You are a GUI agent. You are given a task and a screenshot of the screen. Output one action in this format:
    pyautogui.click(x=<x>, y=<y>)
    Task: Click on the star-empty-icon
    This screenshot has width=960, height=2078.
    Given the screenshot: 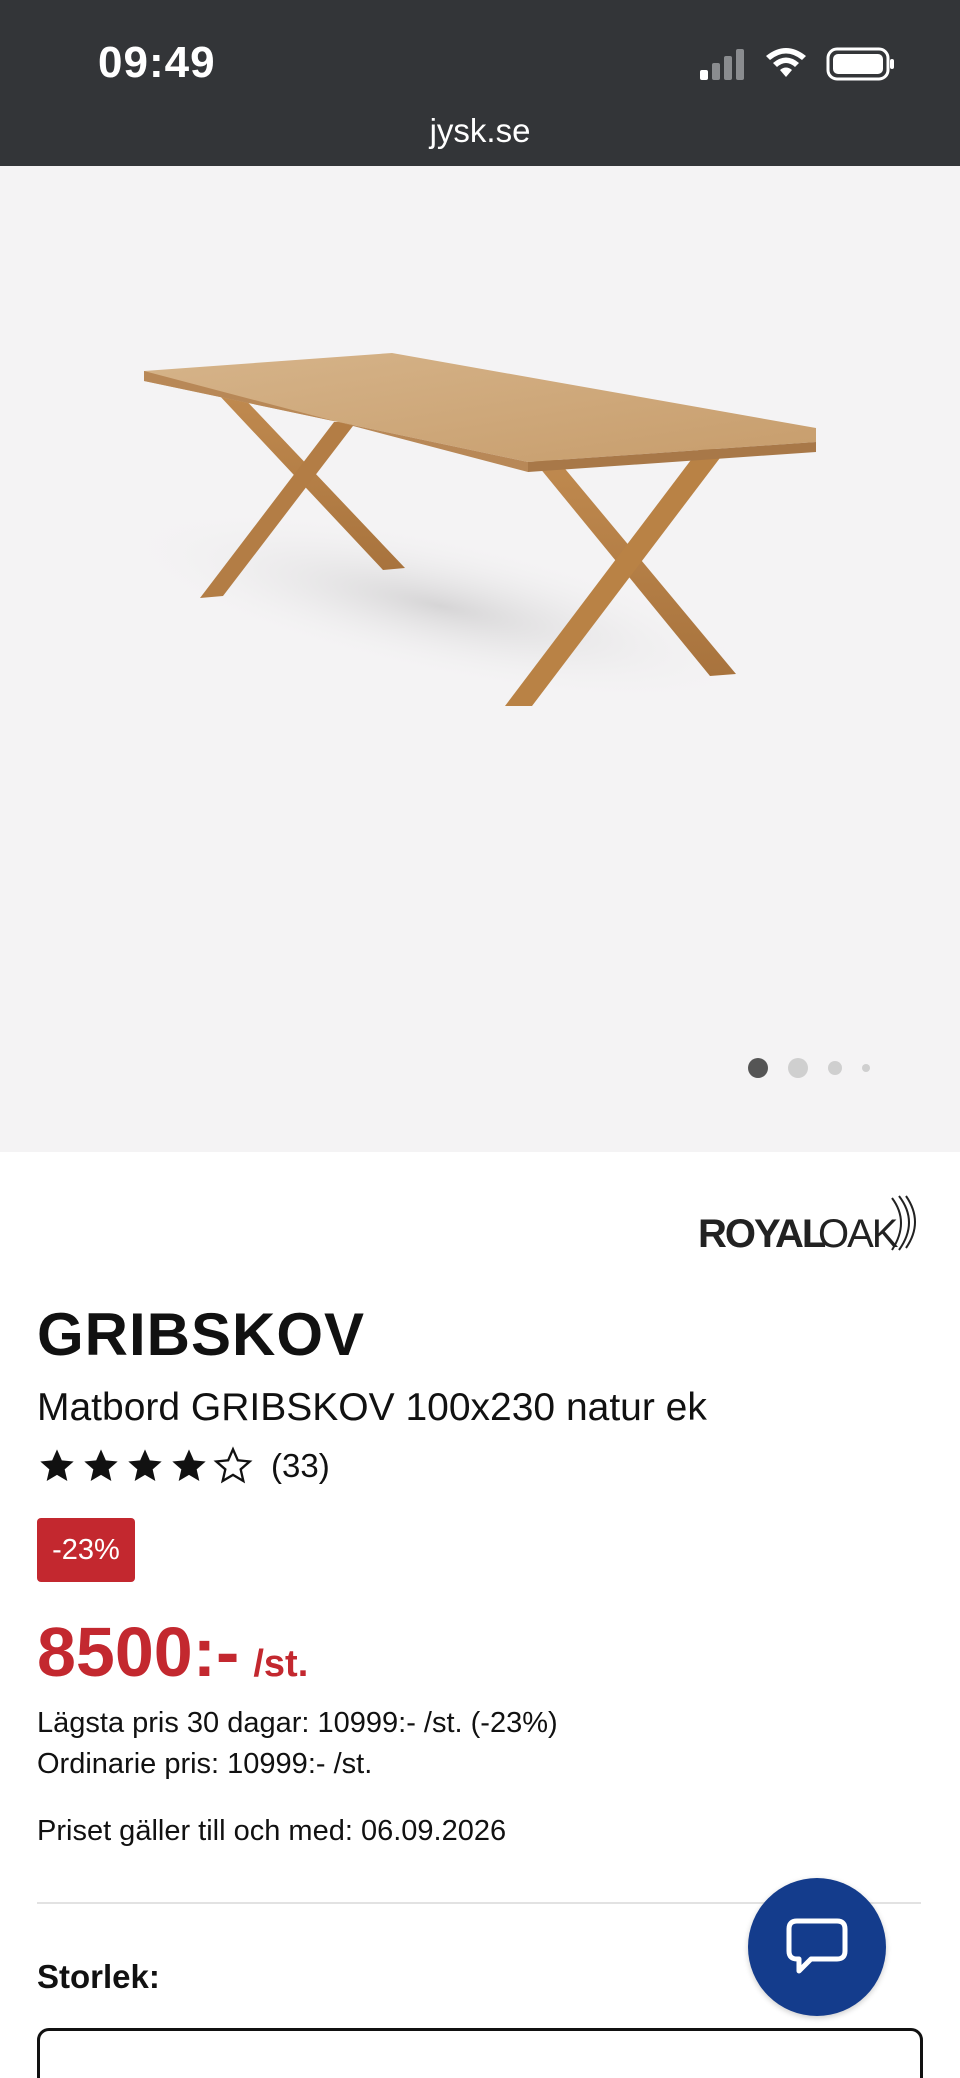 What is the action you would take?
    pyautogui.click(x=233, y=1465)
    